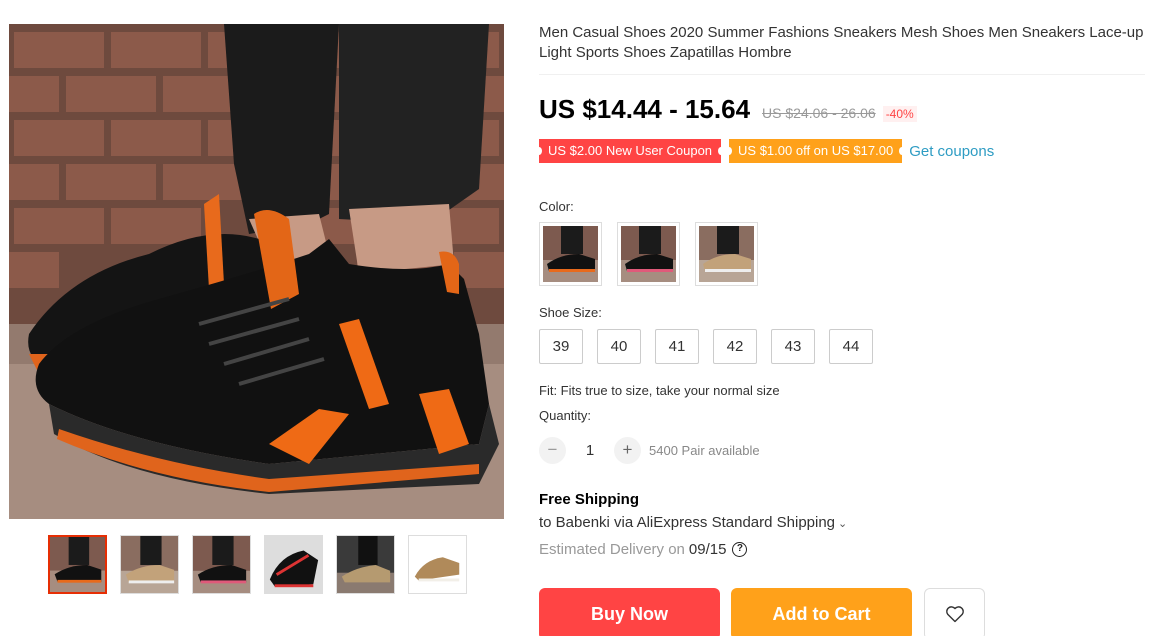 The width and height of the screenshot is (1151, 636). I want to click on original-price: US $24.06 - 26.06, so click(819, 113).